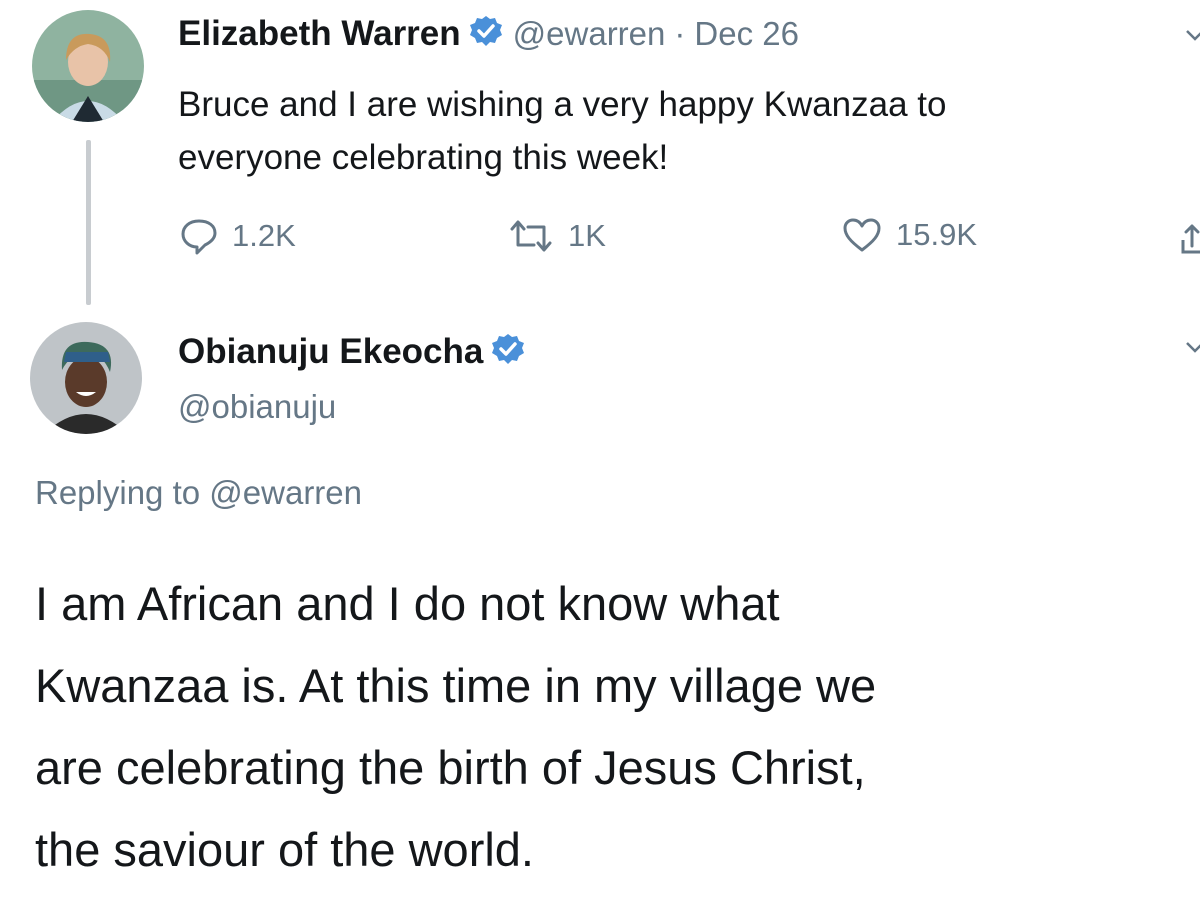 The height and width of the screenshot is (923, 1200). I want to click on author-handle: @ewarren, so click(589, 34).